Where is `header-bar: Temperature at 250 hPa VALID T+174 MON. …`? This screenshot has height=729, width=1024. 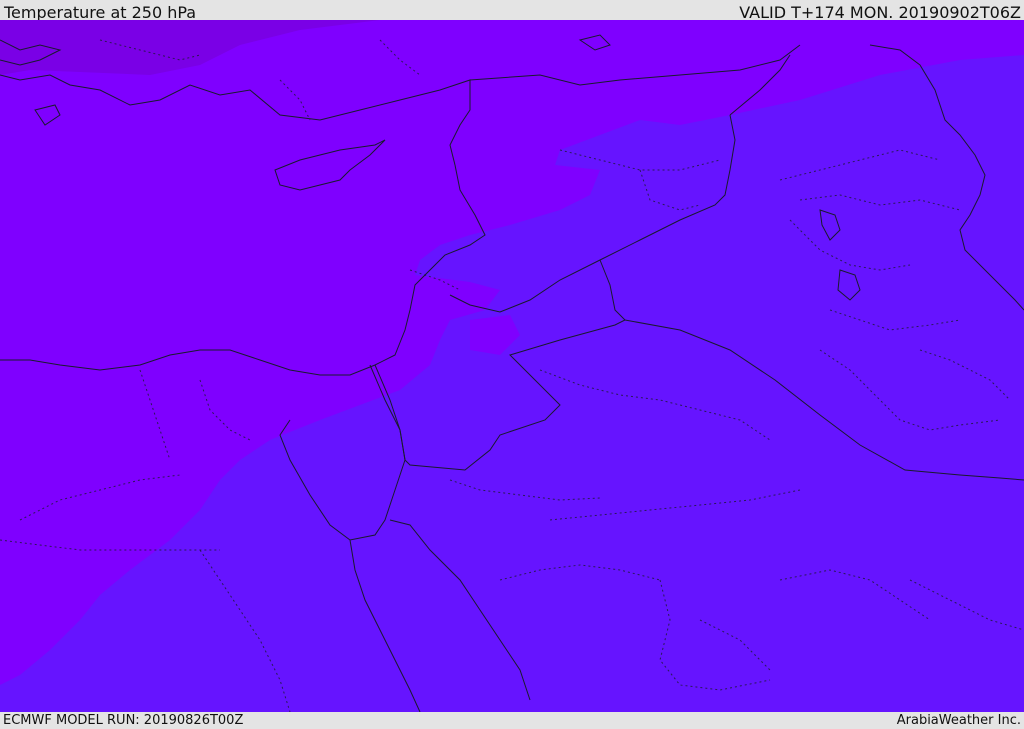 header-bar: Temperature at 250 hPa VALID T+174 MON. … is located at coordinates (512, 10).